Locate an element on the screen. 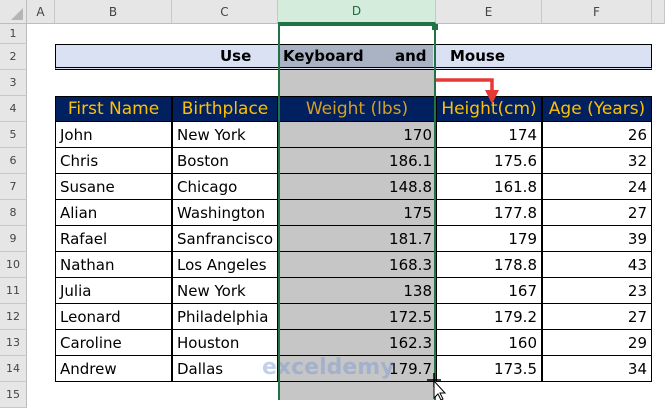 This screenshot has width=665, height=408. watermark-logo: exceldemy is located at coordinates (328, 367).